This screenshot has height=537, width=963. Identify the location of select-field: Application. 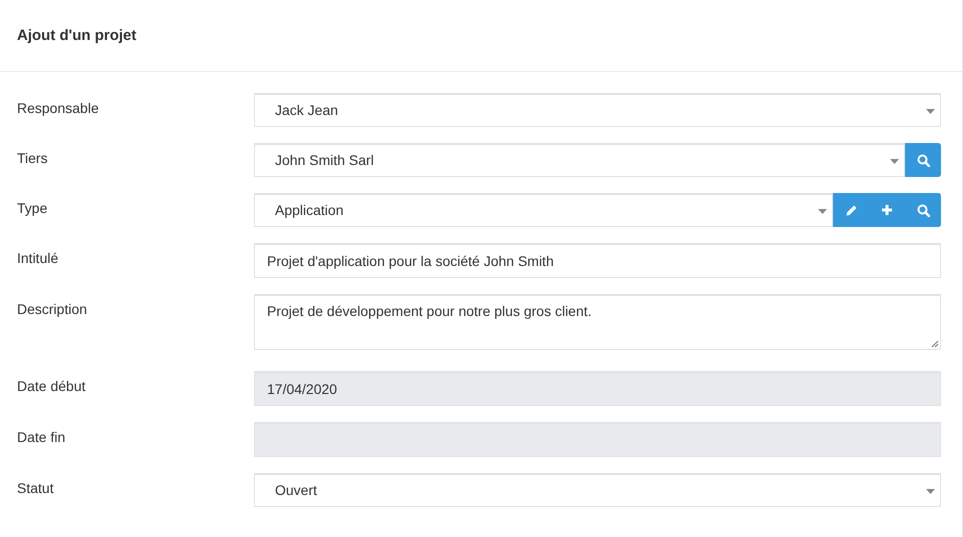
(543, 210).